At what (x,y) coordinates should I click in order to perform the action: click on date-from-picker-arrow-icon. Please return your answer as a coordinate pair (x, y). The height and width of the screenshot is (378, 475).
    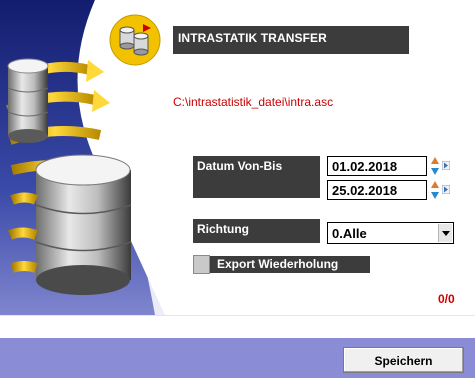
    Looking at the image, I should click on (446, 165).